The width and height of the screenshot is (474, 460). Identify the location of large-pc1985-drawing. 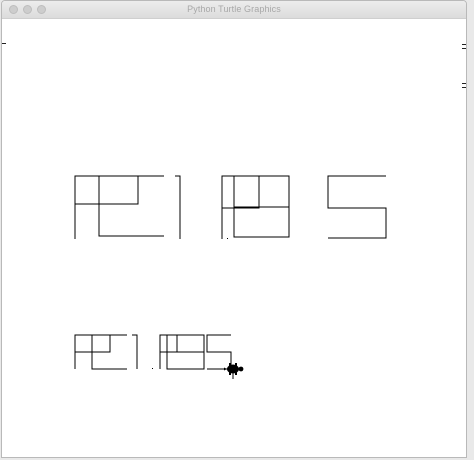
(230, 207).